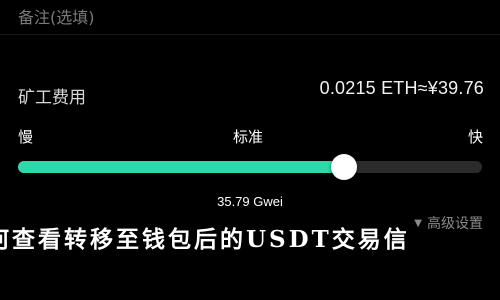 Image resolution: width=500 pixels, height=300 pixels. What do you see at coordinates (250, 34) in the screenshot?
I see `divider` at bounding box center [250, 34].